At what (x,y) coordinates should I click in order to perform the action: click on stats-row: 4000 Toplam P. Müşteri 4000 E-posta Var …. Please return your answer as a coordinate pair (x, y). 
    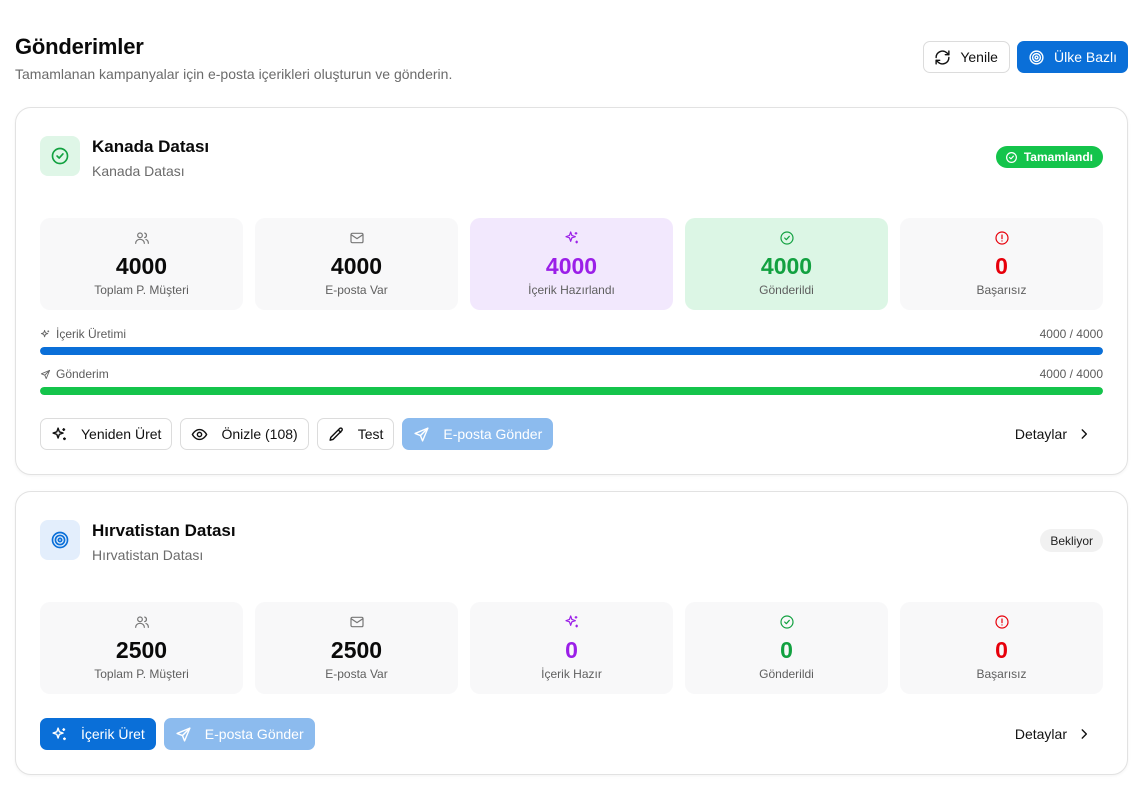
    Looking at the image, I should click on (571, 264).